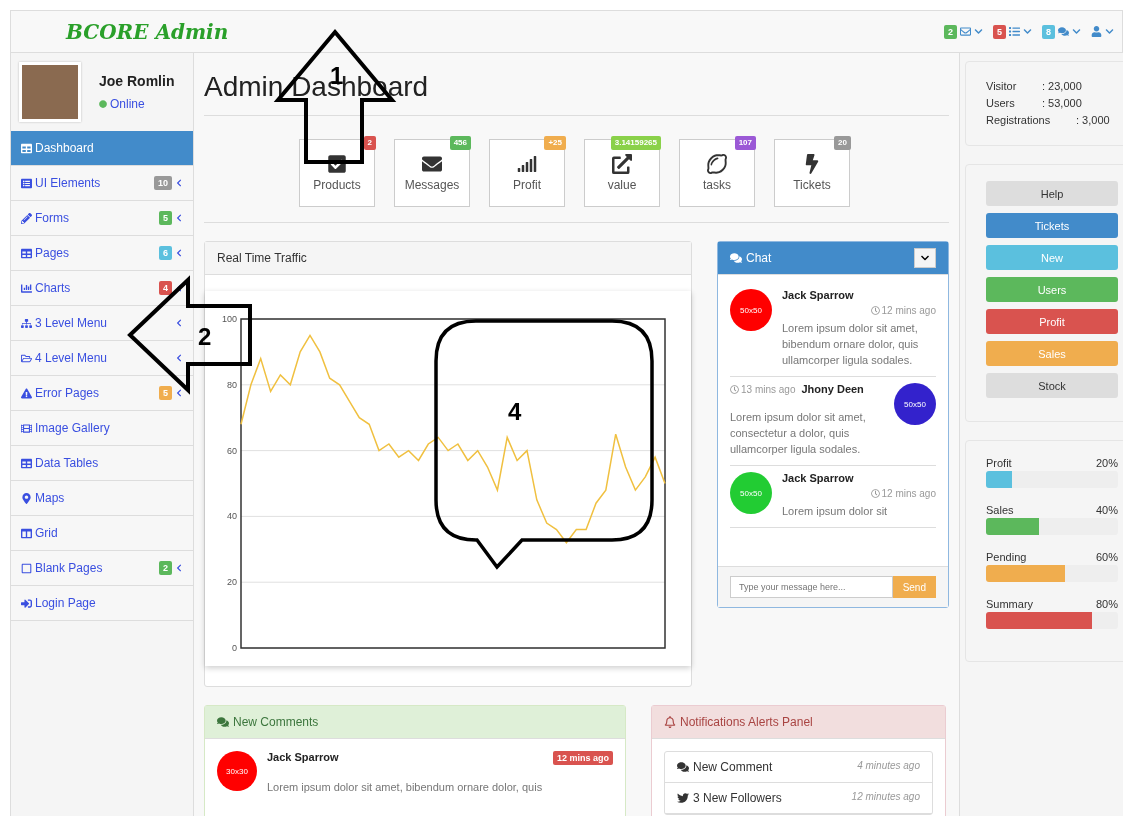 The width and height of the screenshot is (1123, 816). What do you see at coordinates (1052, 321) in the screenshot?
I see `quick-button: Profit` at bounding box center [1052, 321].